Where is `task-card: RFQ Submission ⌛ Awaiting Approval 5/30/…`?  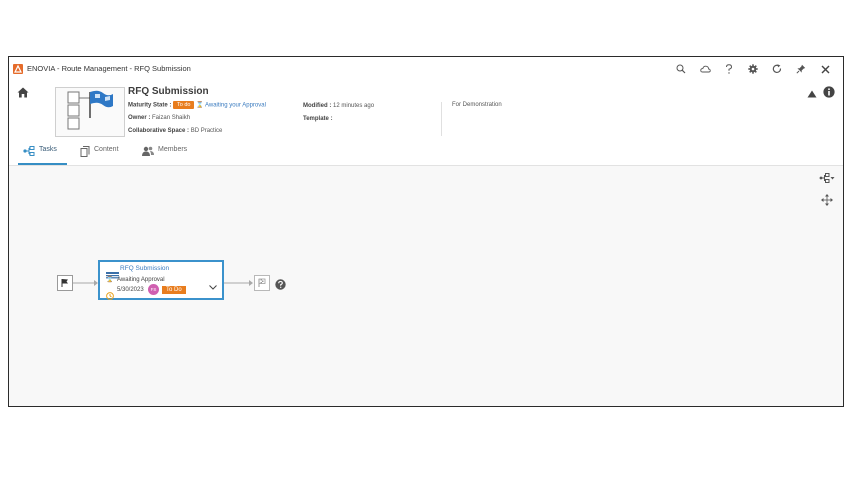
task-card: RFQ Submission ⌛ Awaiting Approval 5/30/… is located at coordinates (161, 280).